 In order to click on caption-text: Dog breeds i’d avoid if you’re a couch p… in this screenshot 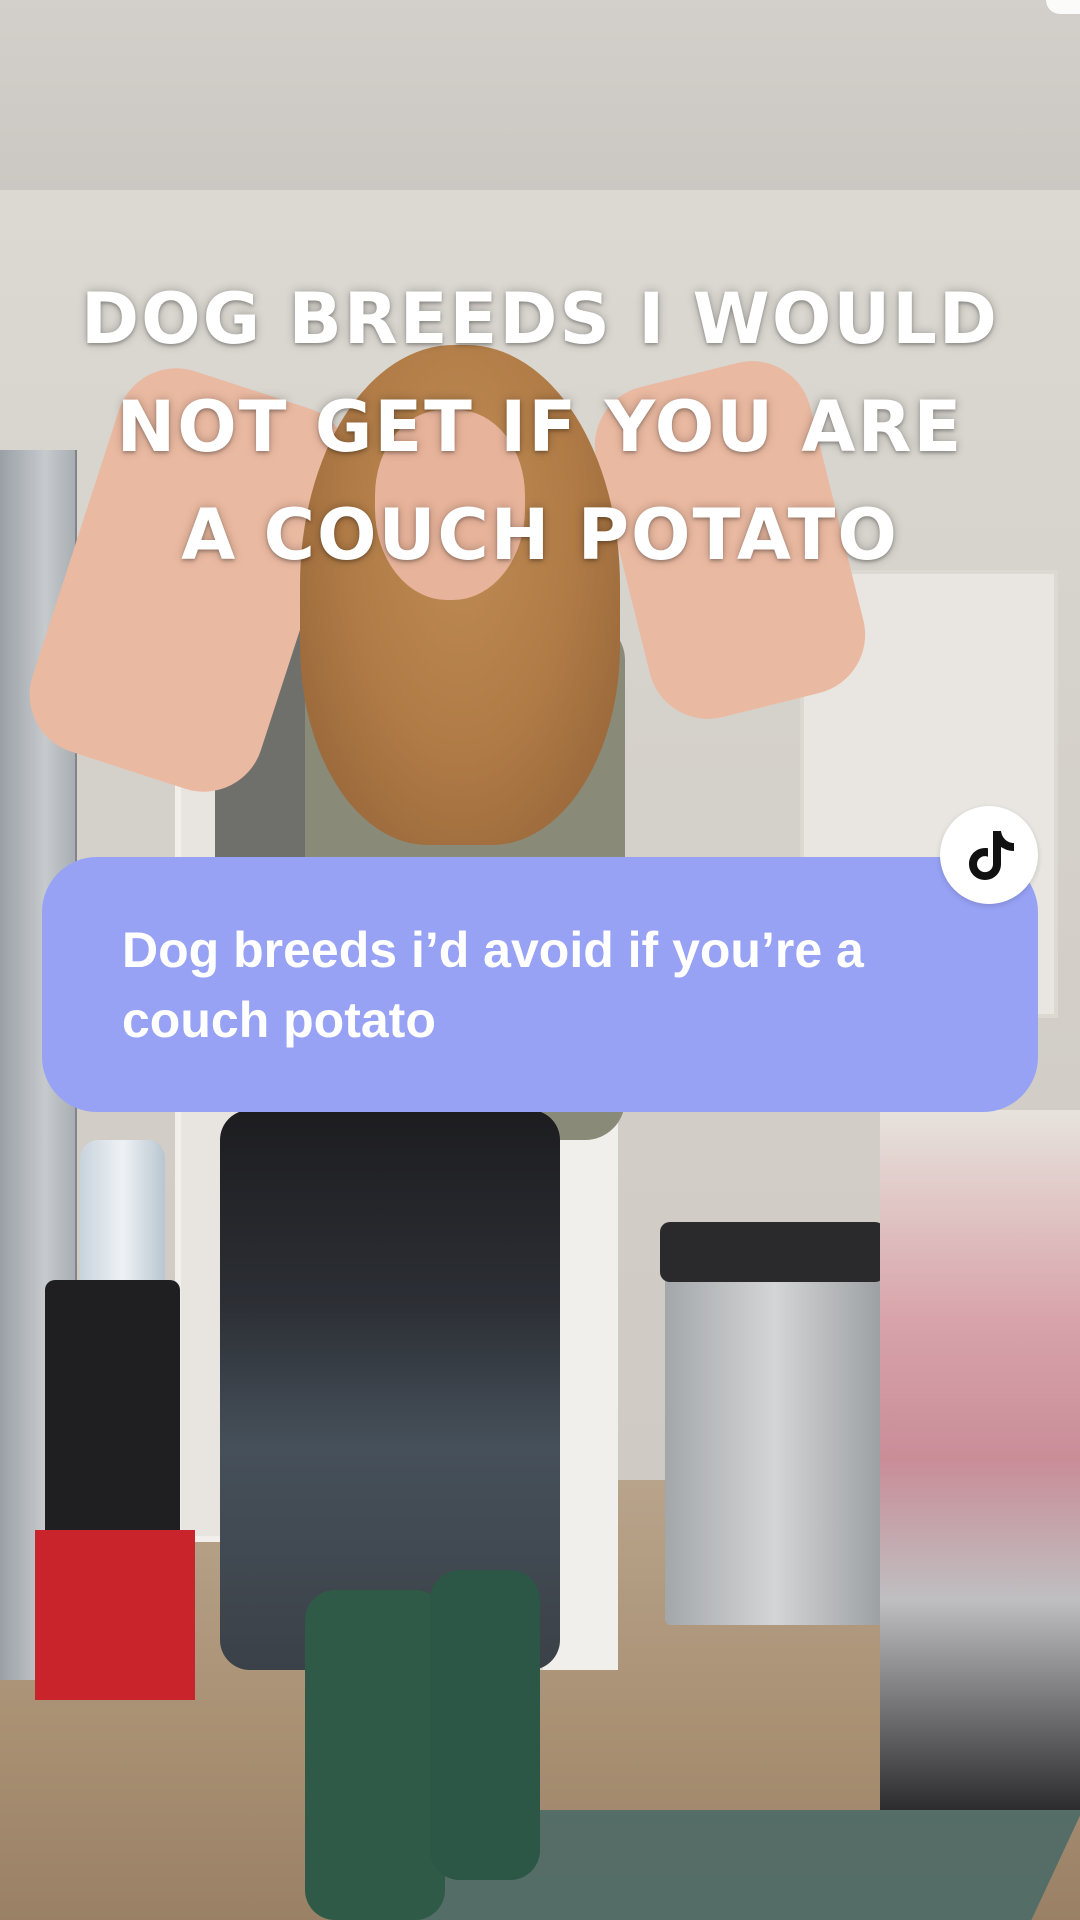, I will do `click(493, 985)`.